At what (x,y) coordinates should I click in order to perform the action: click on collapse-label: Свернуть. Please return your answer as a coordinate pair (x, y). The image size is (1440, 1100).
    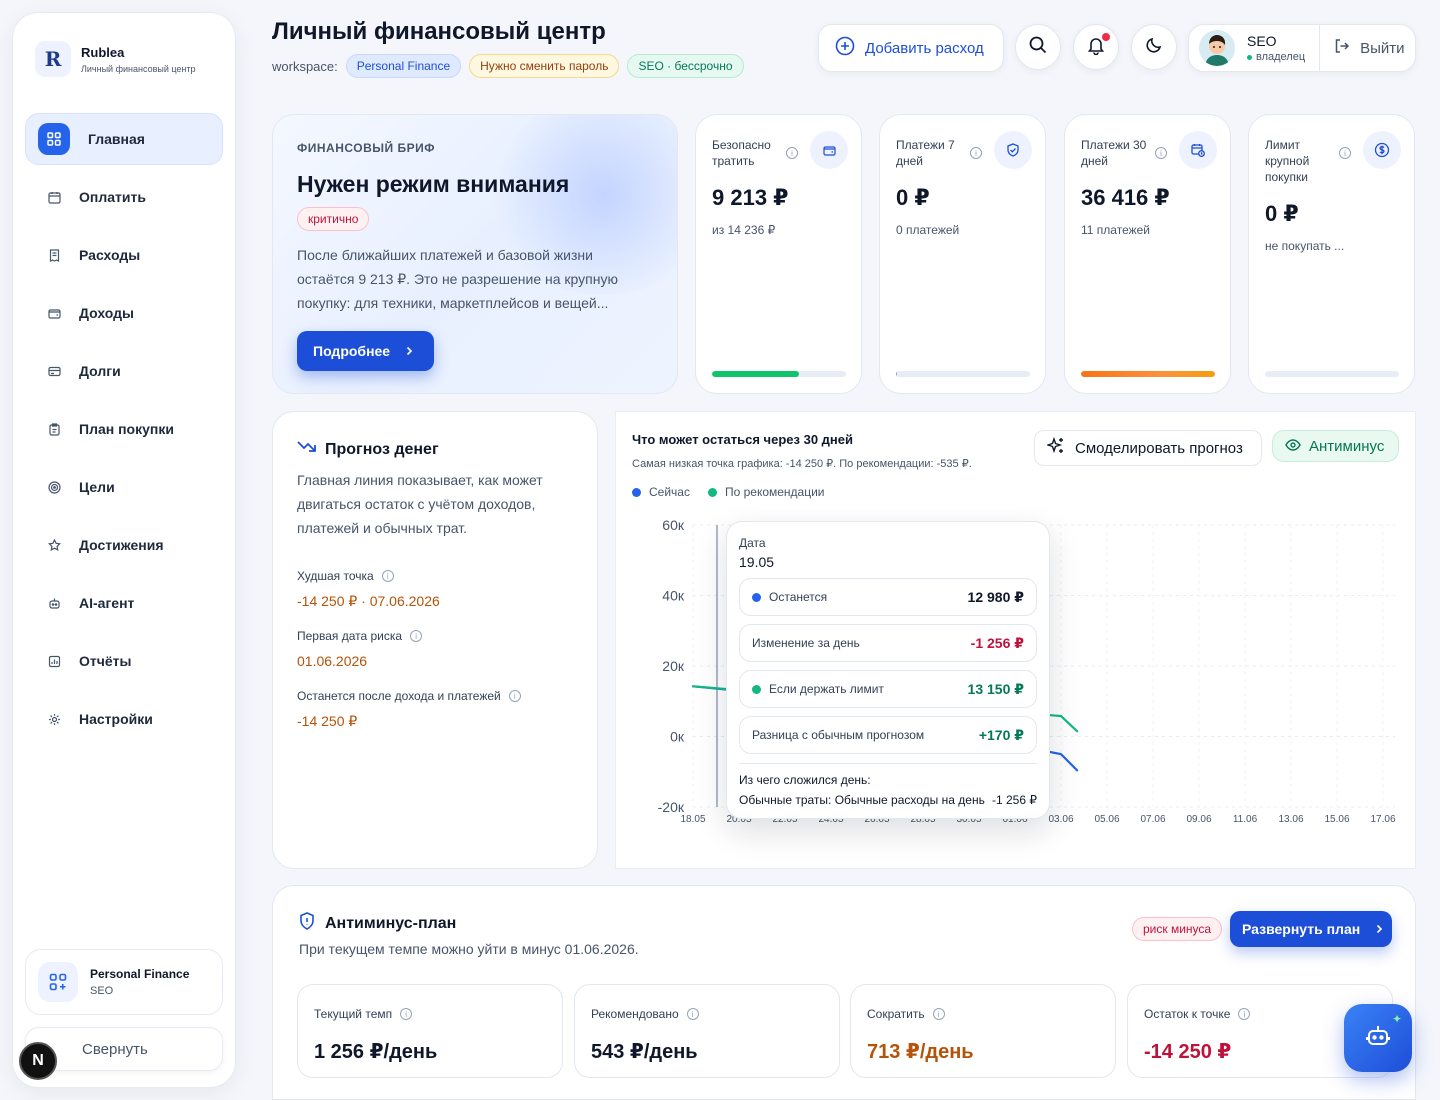
    Looking at the image, I should click on (115, 1049).